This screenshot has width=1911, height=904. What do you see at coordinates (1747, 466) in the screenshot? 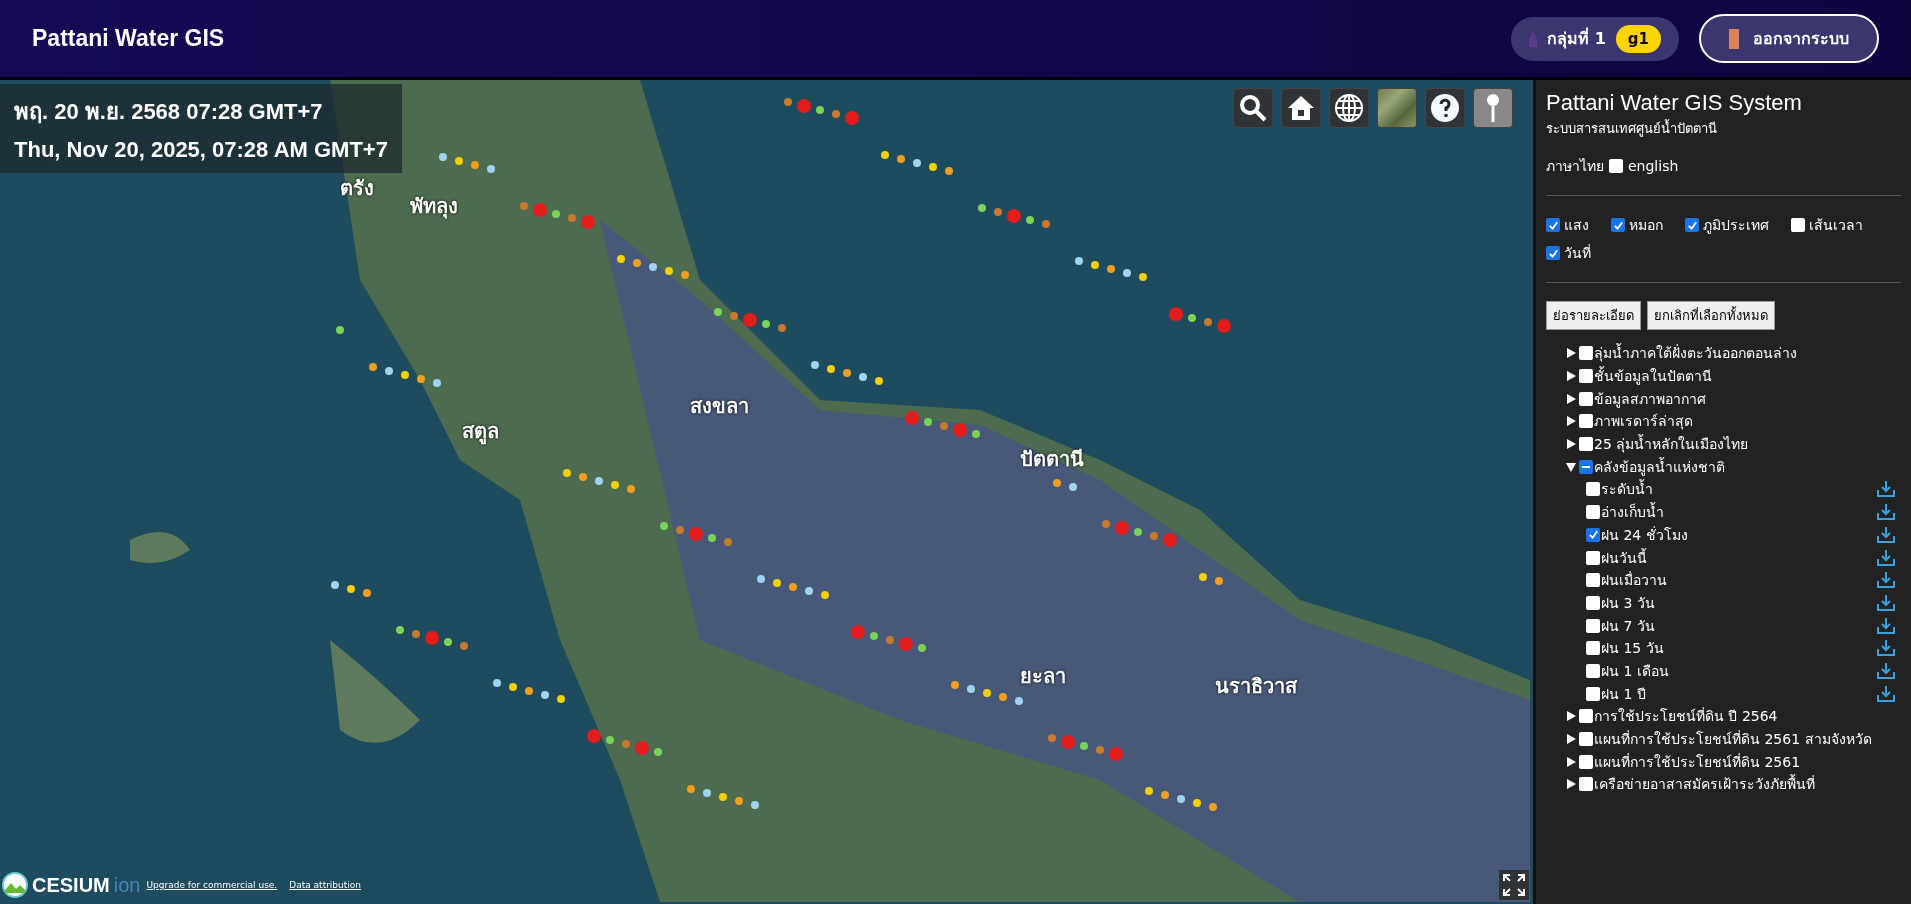
I see `layer-label: คลังข้อมูลน้ำแห่งชาติ` at bounding box center [1747, 466].